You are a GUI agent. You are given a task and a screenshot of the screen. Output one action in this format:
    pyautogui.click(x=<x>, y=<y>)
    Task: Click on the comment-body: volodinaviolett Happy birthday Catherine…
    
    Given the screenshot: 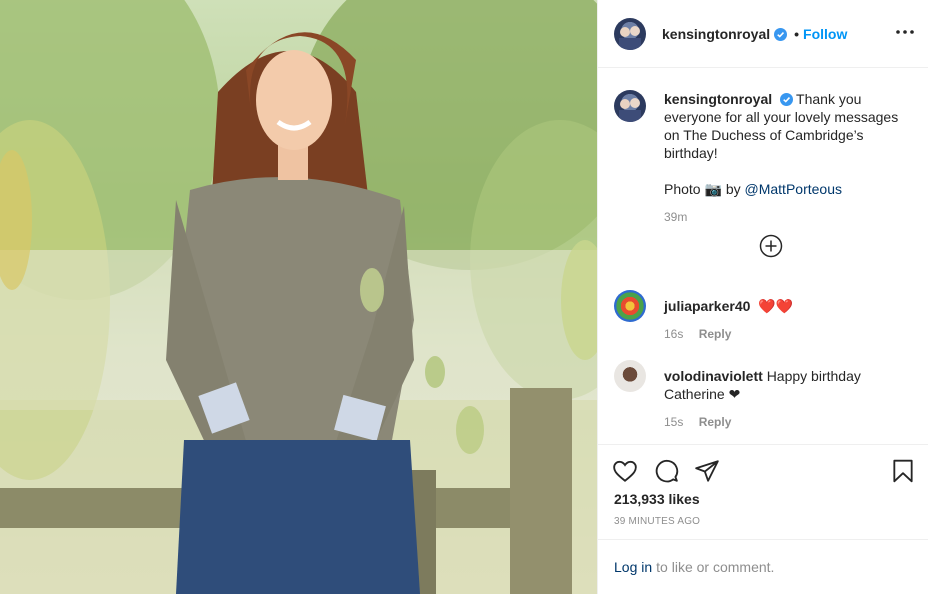 What is the action you would take?
    pyautogui.click(x=779, y=395)
    